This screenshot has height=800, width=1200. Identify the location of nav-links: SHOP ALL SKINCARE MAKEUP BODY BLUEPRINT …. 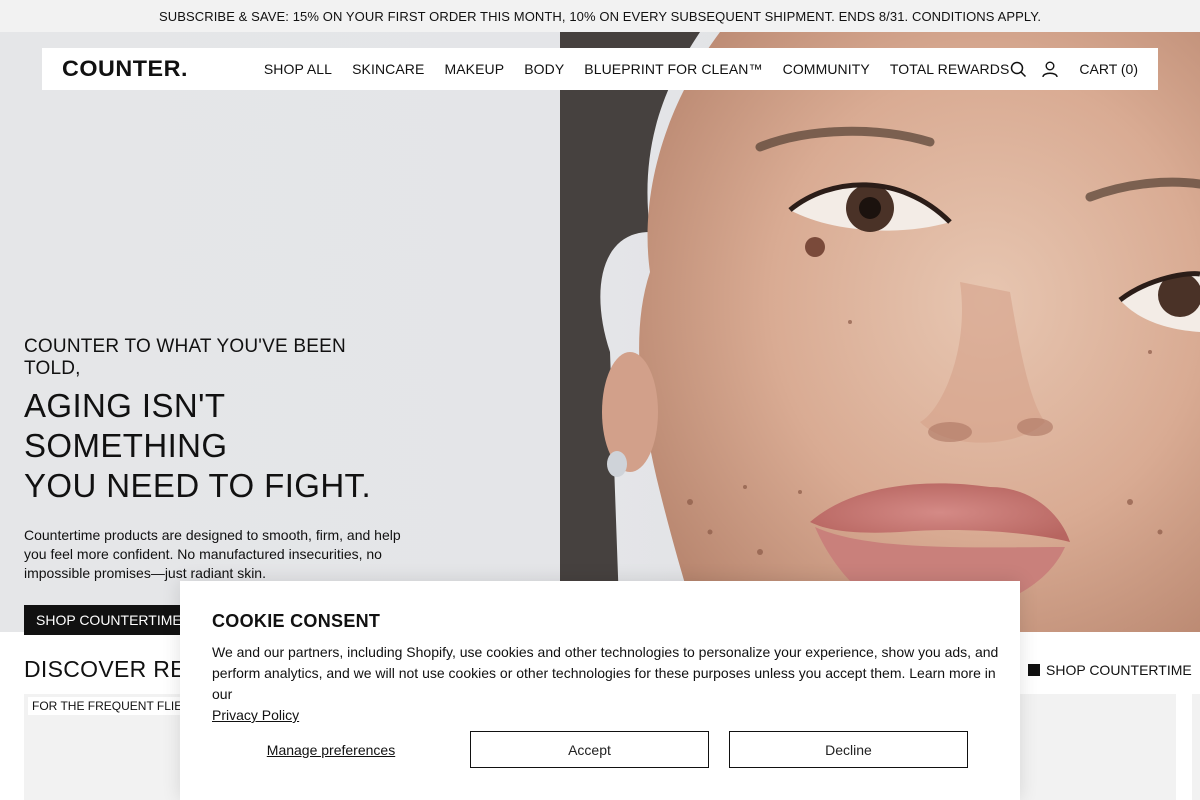
(637, 69).